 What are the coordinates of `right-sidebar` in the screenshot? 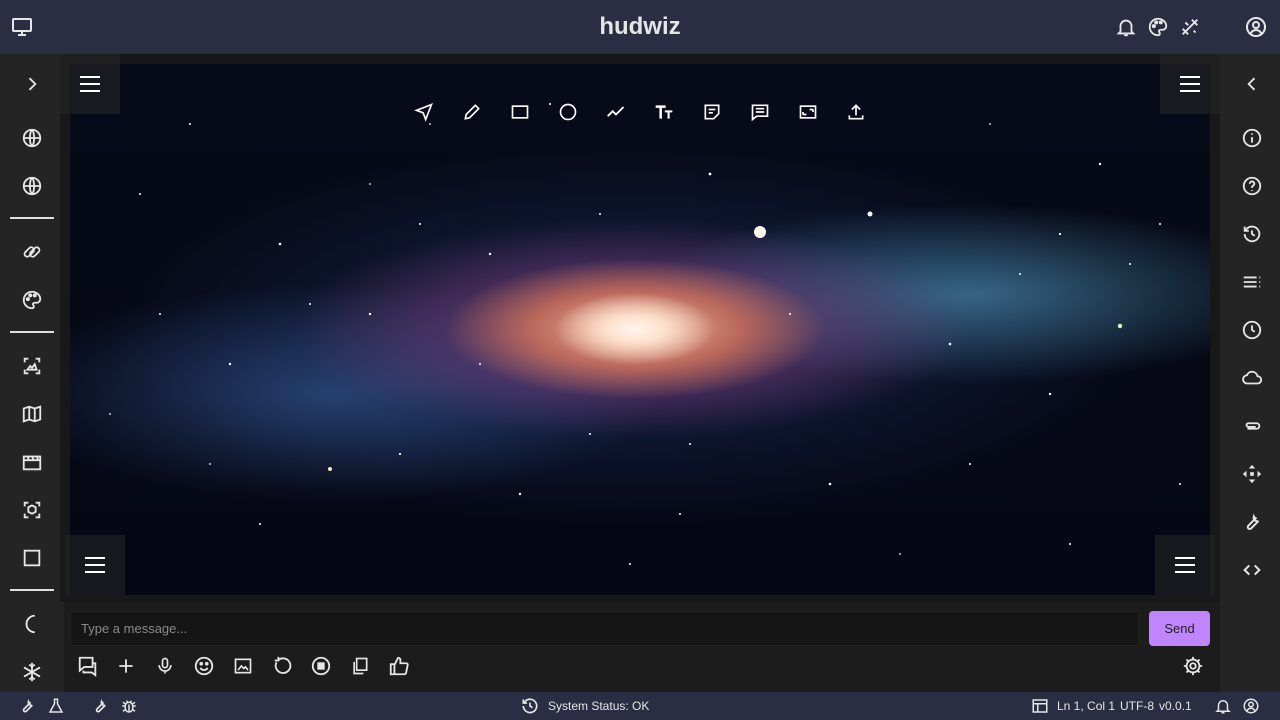 It's located at (1250, 373).